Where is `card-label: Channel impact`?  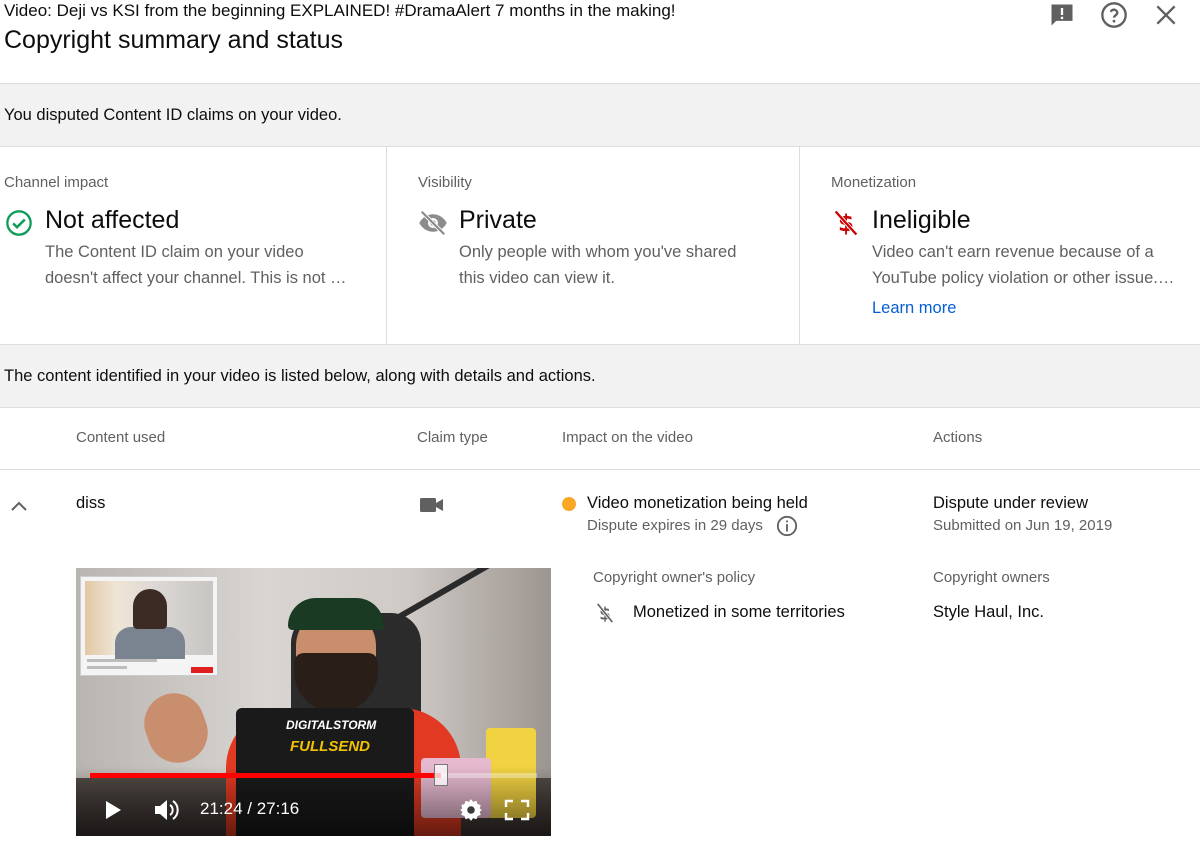 card-label: Channel impact is located at coordinates (56, 182).